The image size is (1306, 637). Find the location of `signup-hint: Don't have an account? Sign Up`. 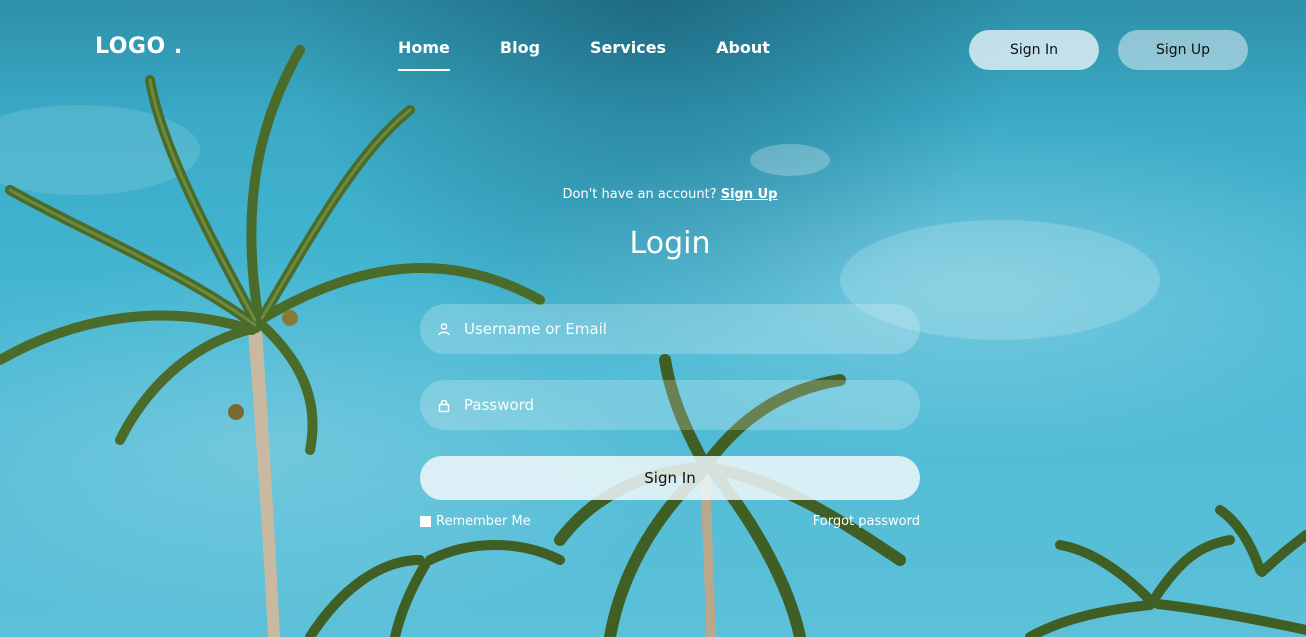

signup-hint: Don't have an account? Sign Up is located at coordinates (670, 194).